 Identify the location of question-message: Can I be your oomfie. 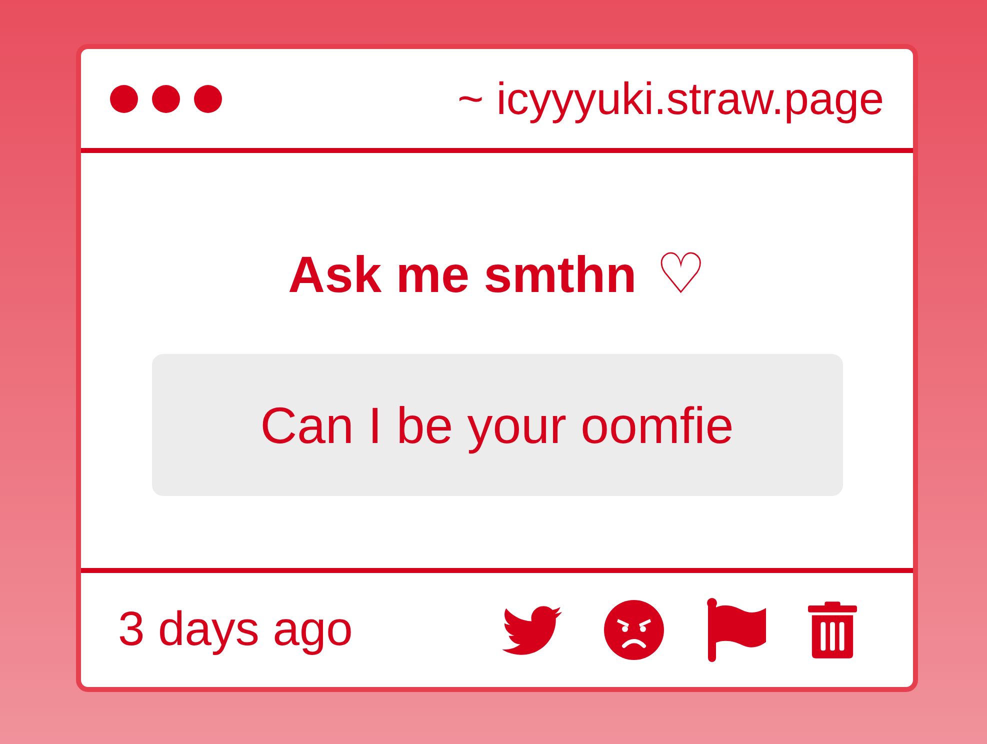
(497, 425).